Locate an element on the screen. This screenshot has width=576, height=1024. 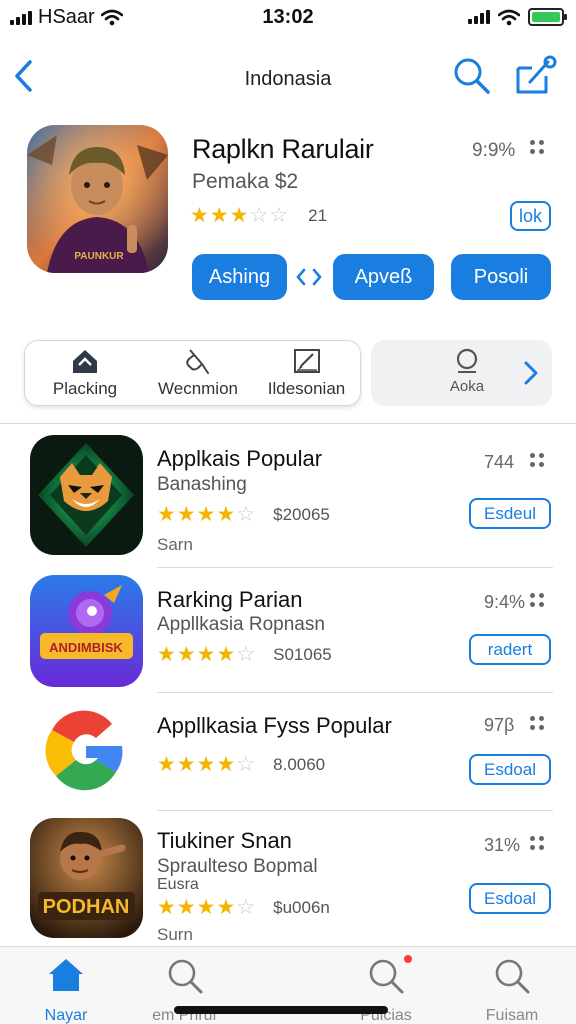
hero-app-icon: PAUNKUR is located at coordinates (97, 199).